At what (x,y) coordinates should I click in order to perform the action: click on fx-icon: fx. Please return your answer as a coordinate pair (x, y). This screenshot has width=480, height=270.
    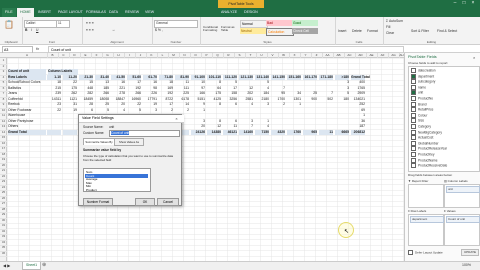
    Looking at the image, I should click on (37, 48).